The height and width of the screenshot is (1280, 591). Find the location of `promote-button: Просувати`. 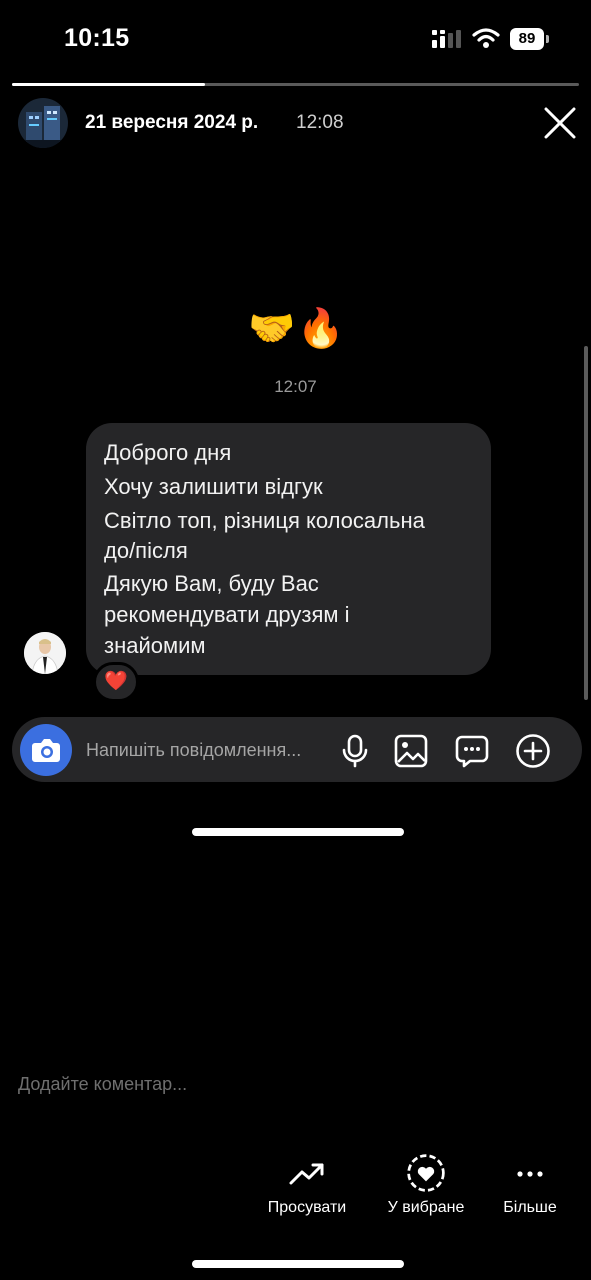

promote-button: Просувати is located at coordinates (307, 1186).